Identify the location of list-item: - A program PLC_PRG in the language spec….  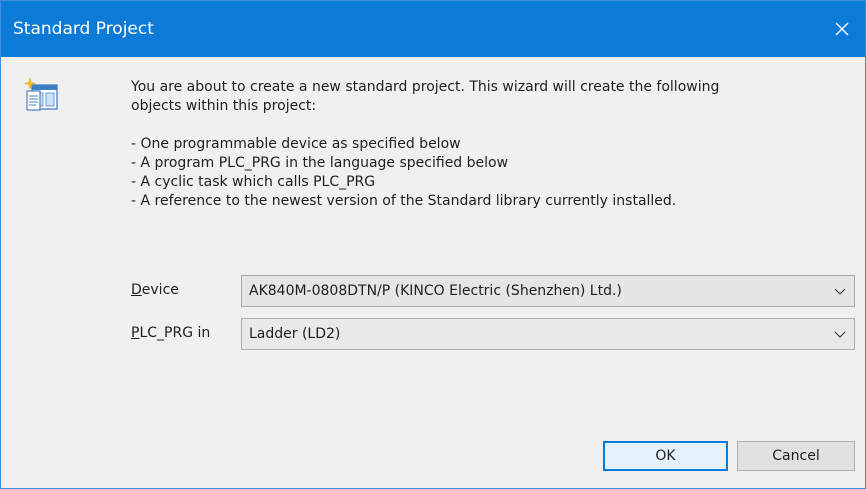
(320, 163).